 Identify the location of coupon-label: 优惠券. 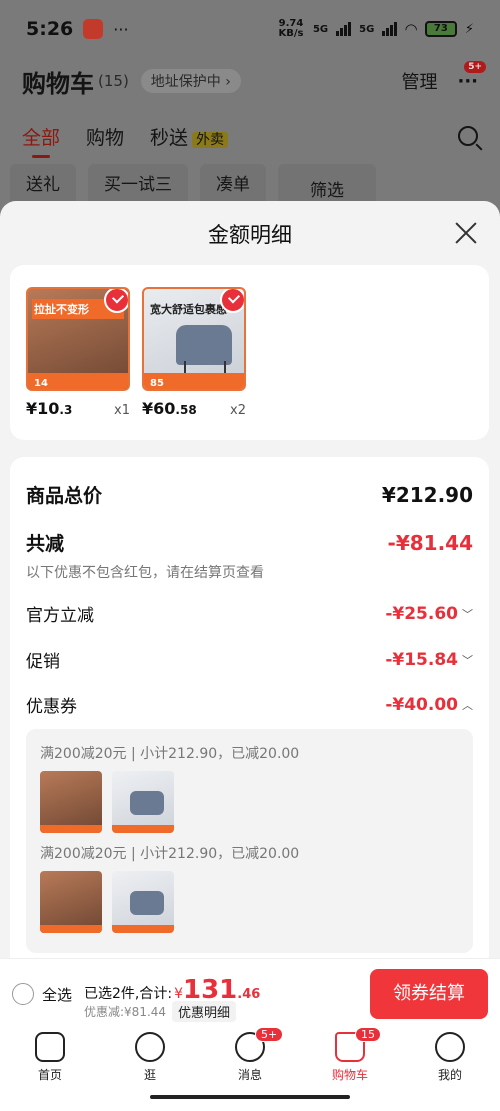
(51, 707).